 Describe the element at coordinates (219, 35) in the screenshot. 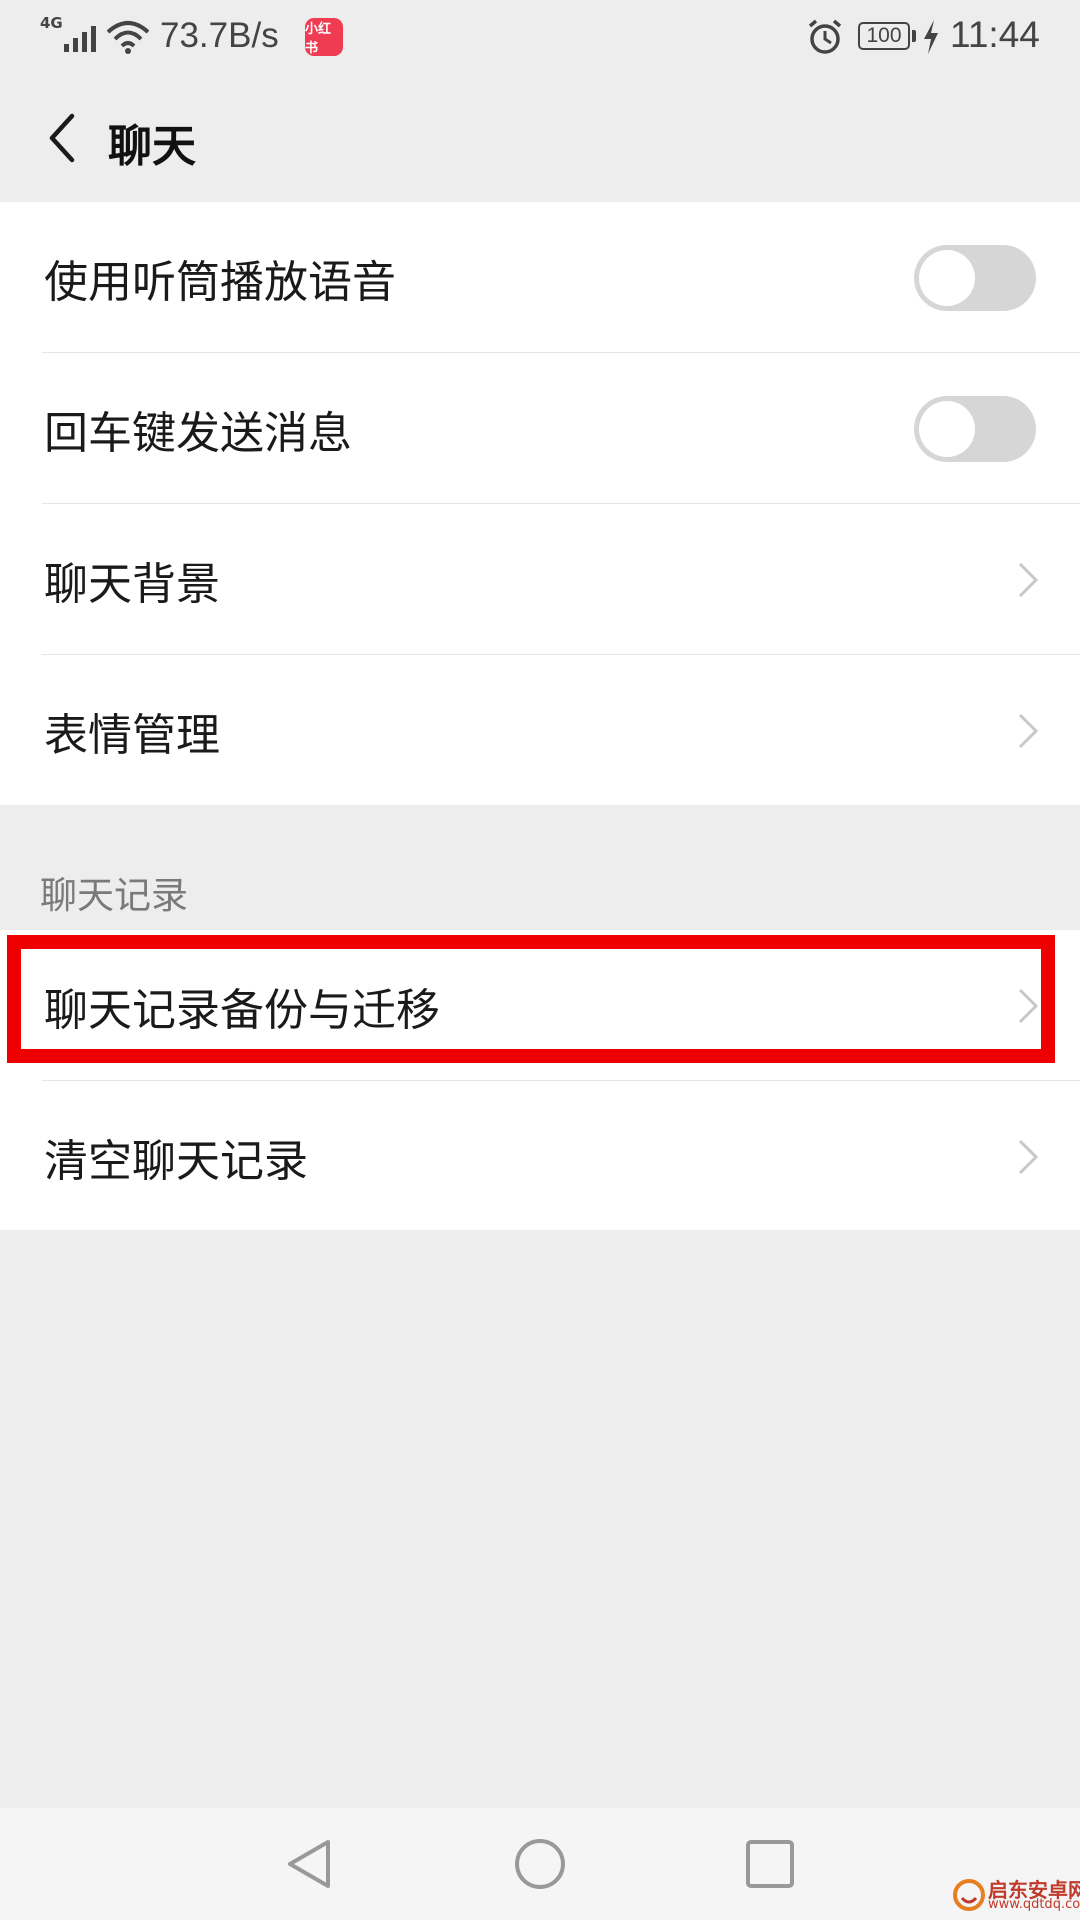

I see `net-speed: 73.7B/s` at that location.